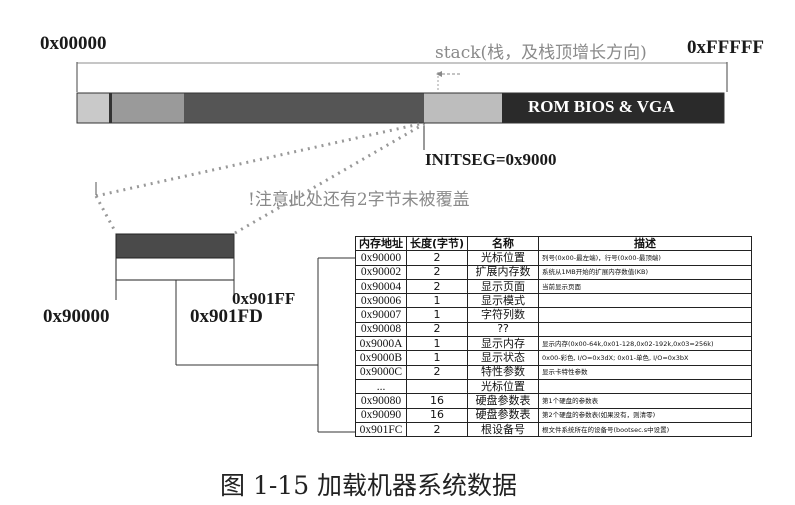  Describe the element at coordinates (106, 214) in the screenshot. I see `zoom-line-left` at that location.